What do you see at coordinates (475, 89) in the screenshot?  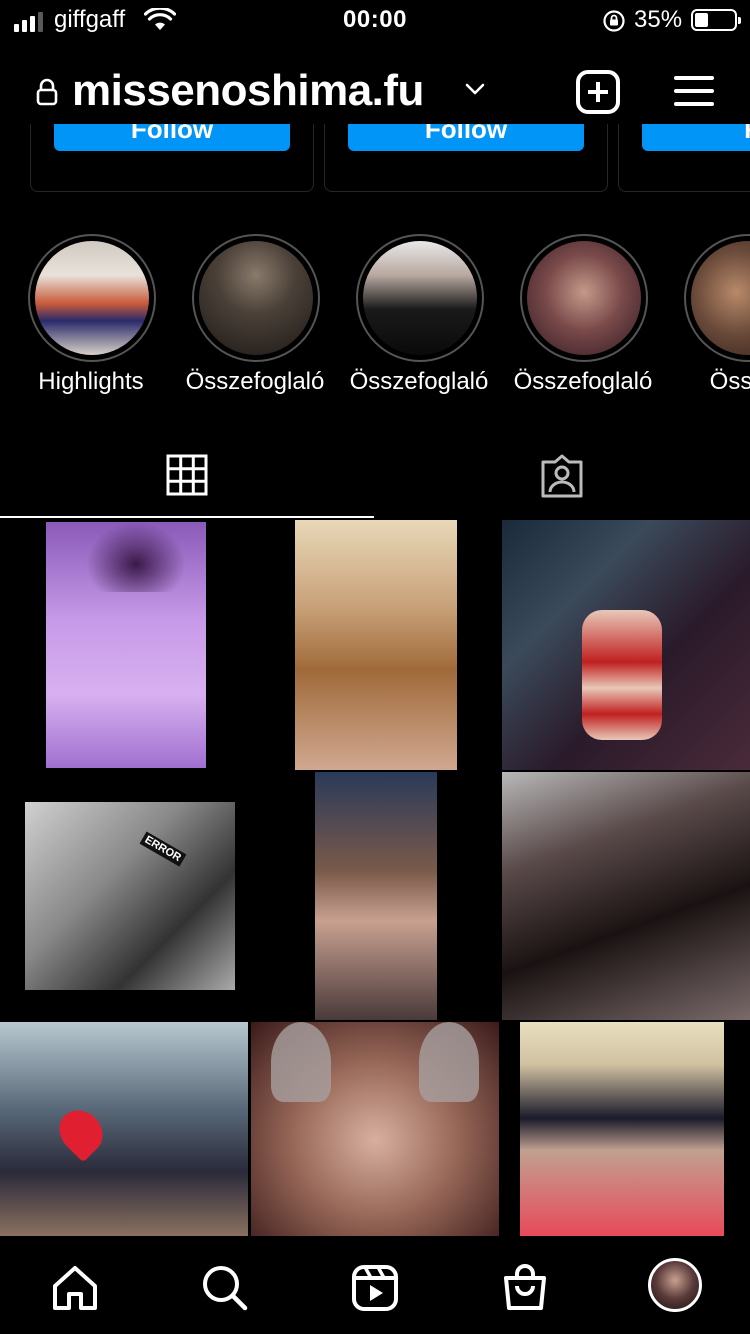 I see `chevron-down-icon` at bounding box center [475, 89].